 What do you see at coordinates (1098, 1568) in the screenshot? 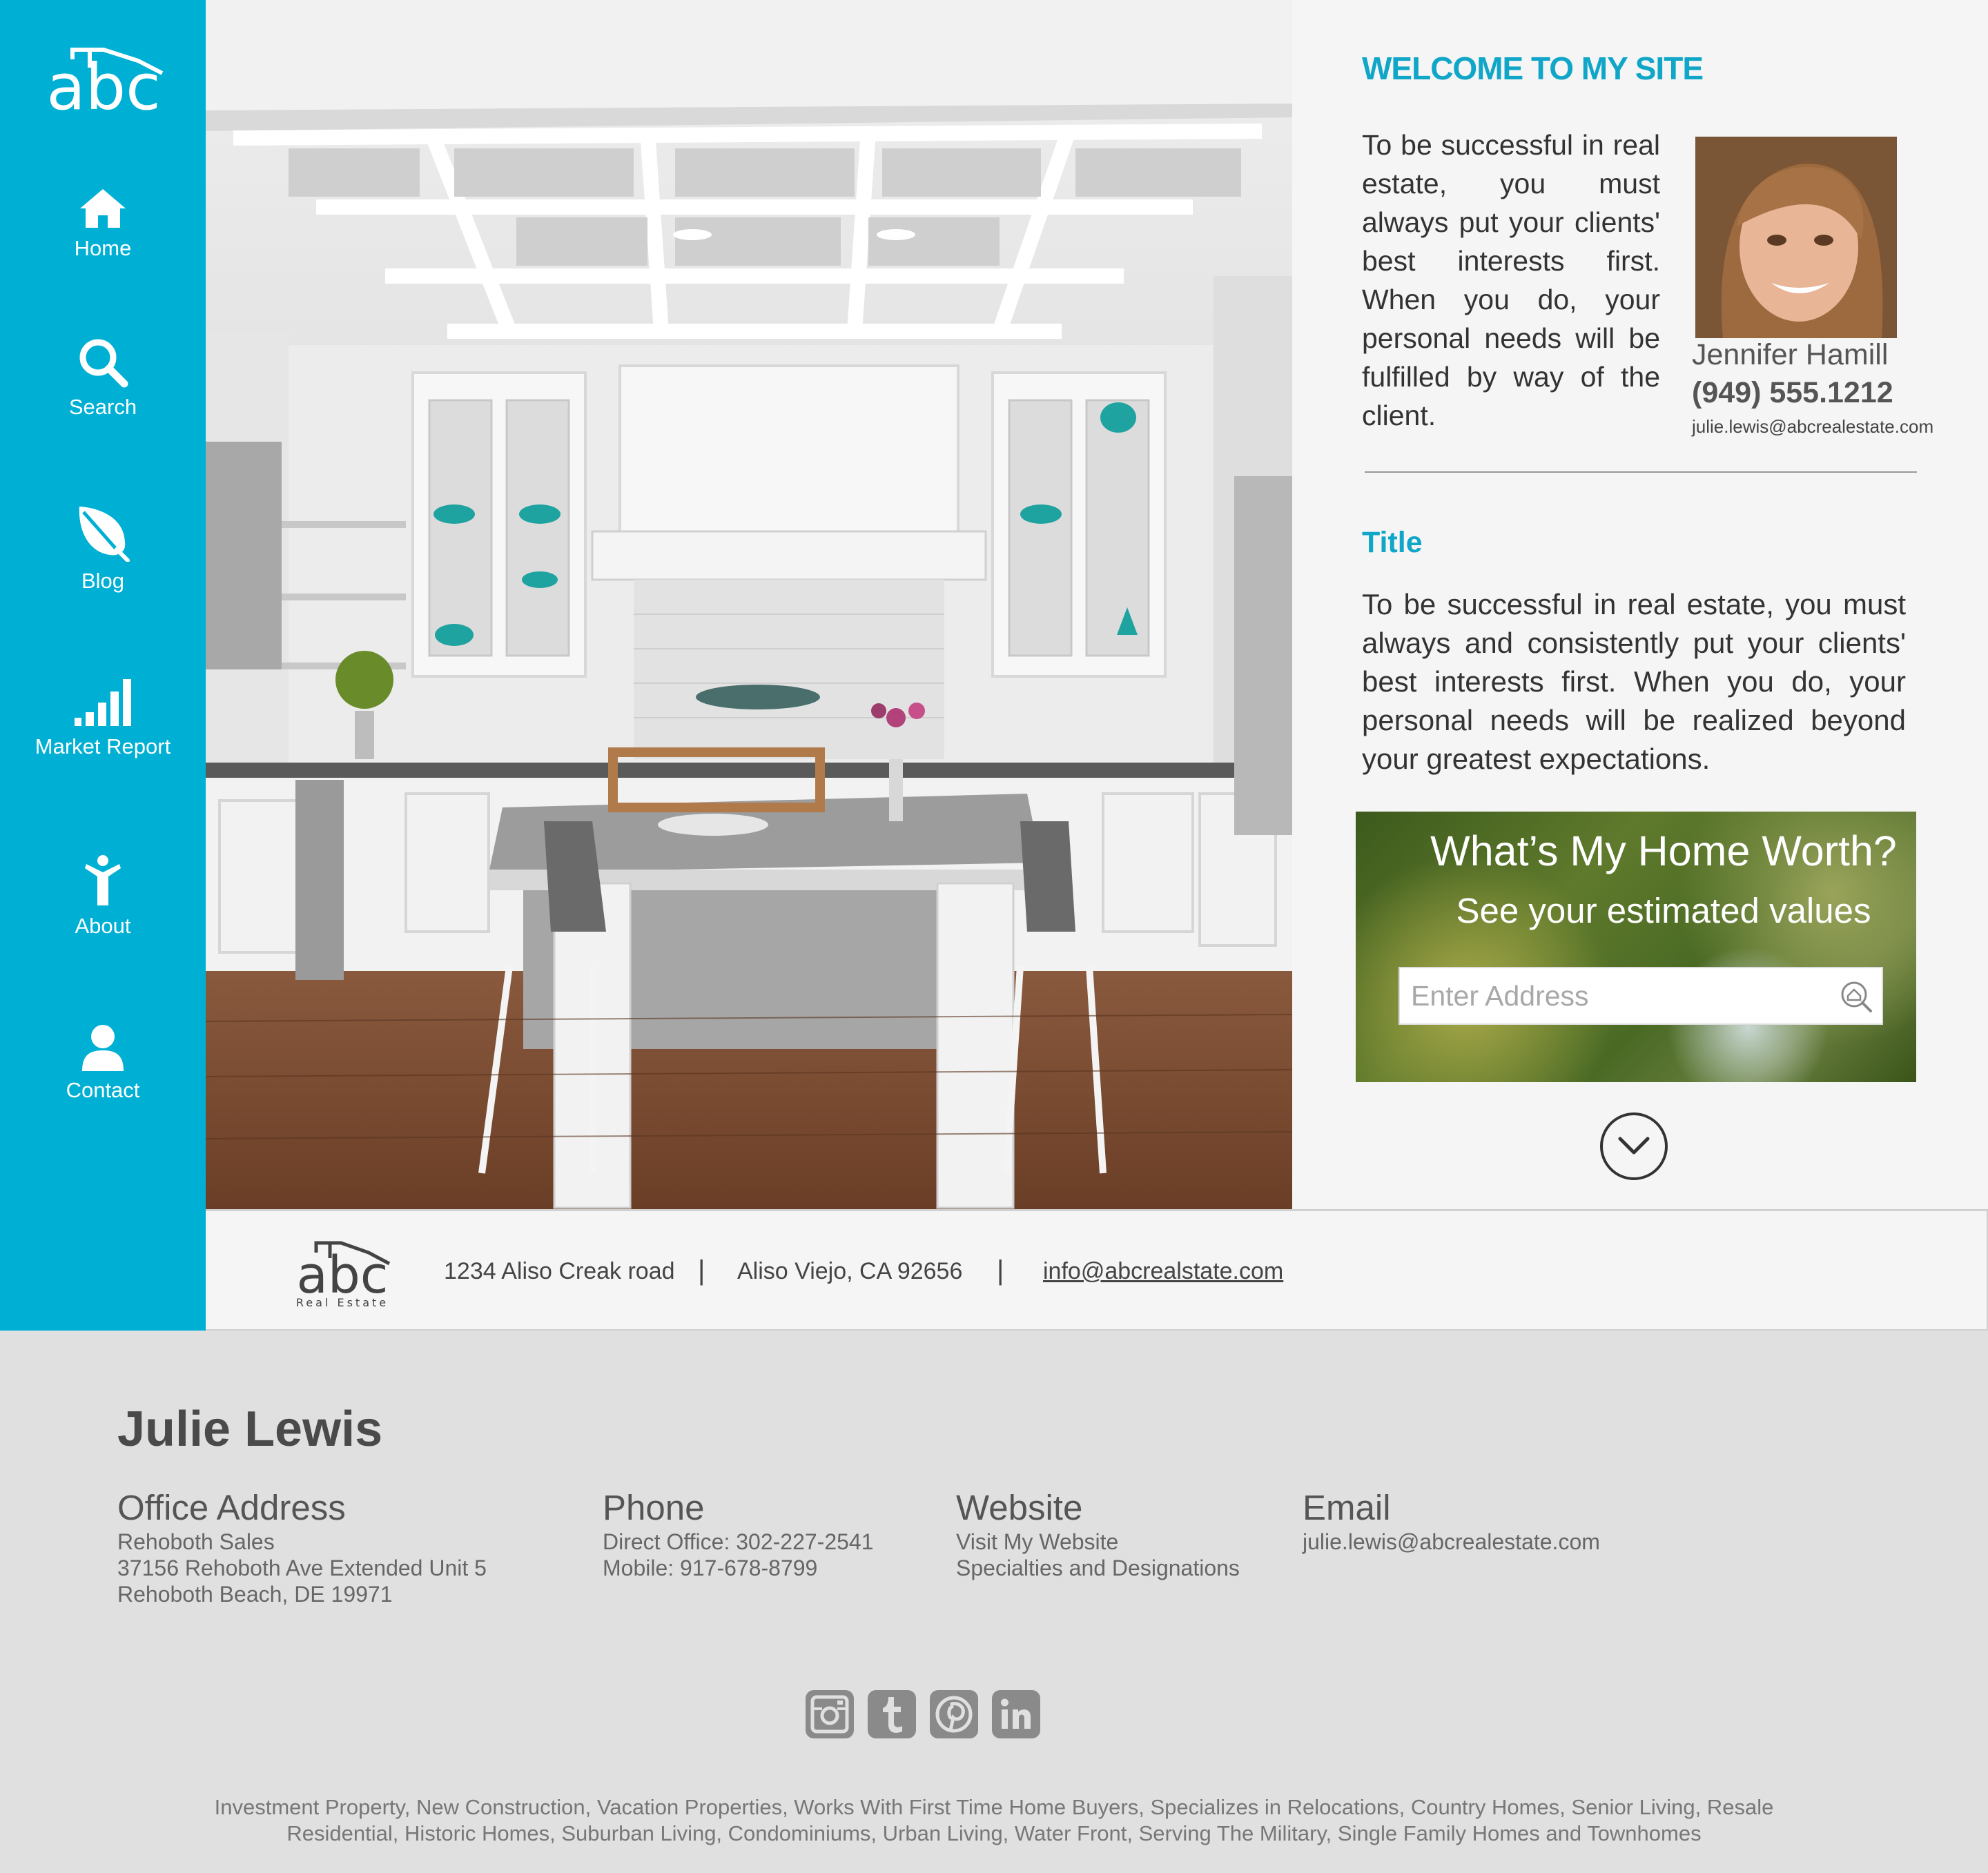
I see `specialties-link: Specialties and Designations` at bounding box center [1098, 1568].